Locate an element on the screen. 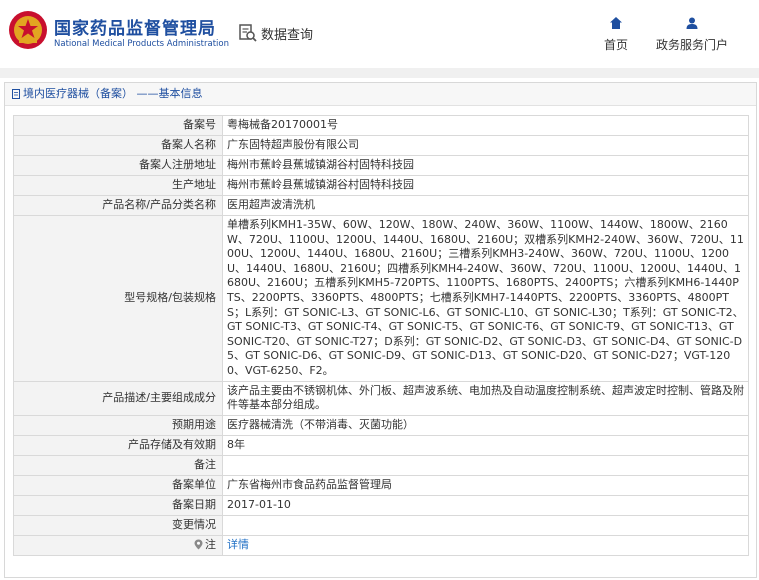  table-row: 注 详情 is located at coordinates (381, 545).